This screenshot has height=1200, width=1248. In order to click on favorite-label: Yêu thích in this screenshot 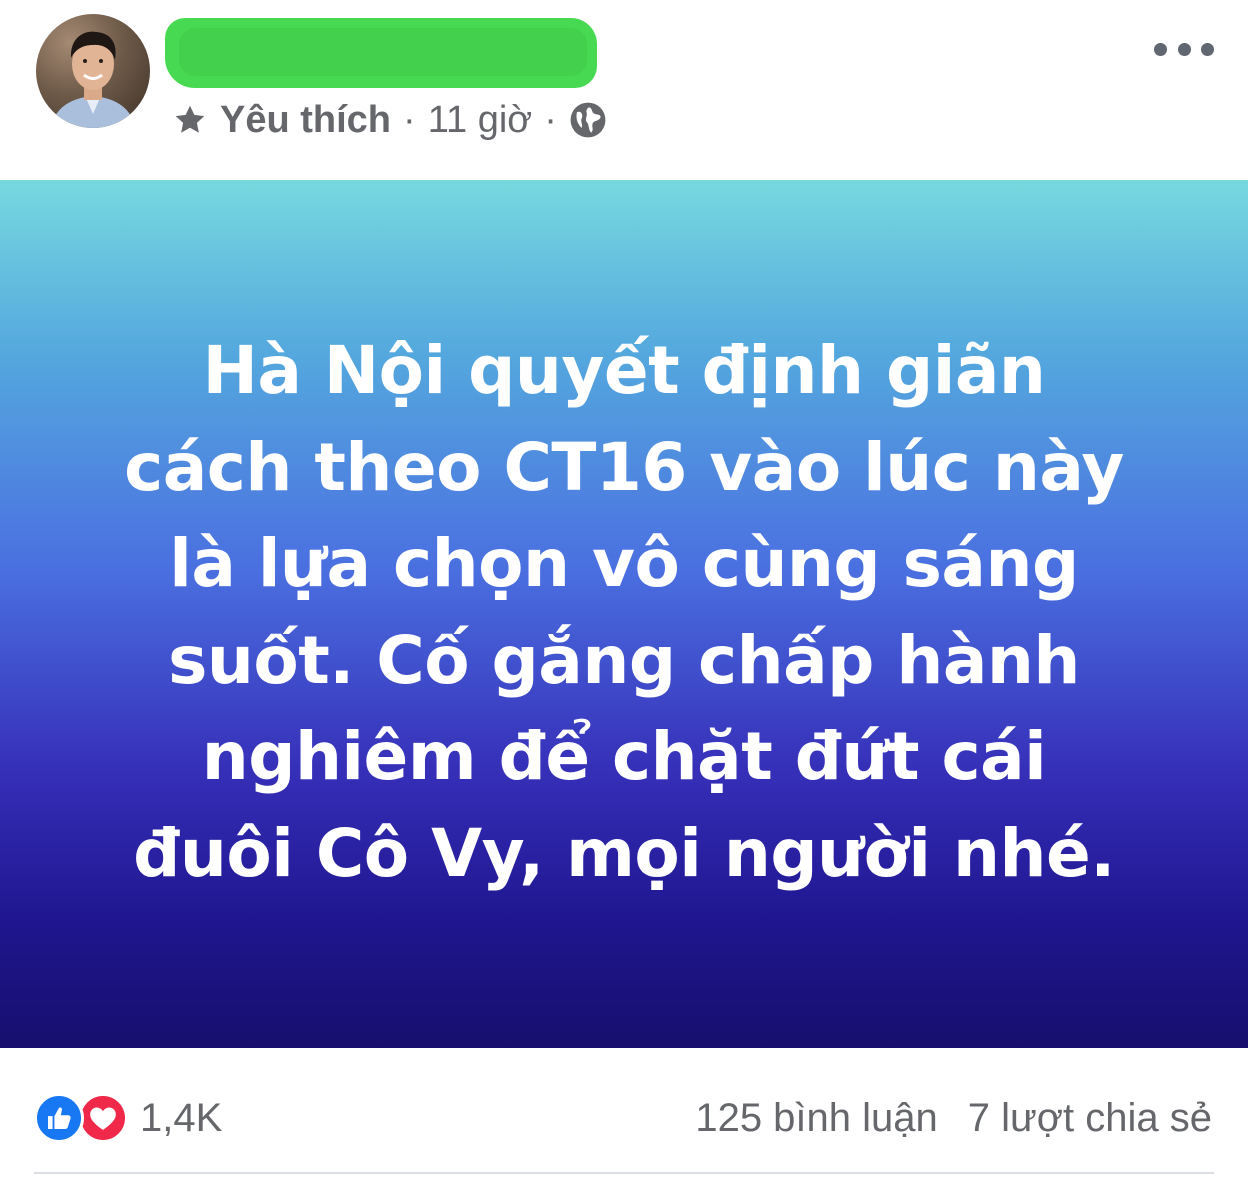, I will do `click(305, 120)`.